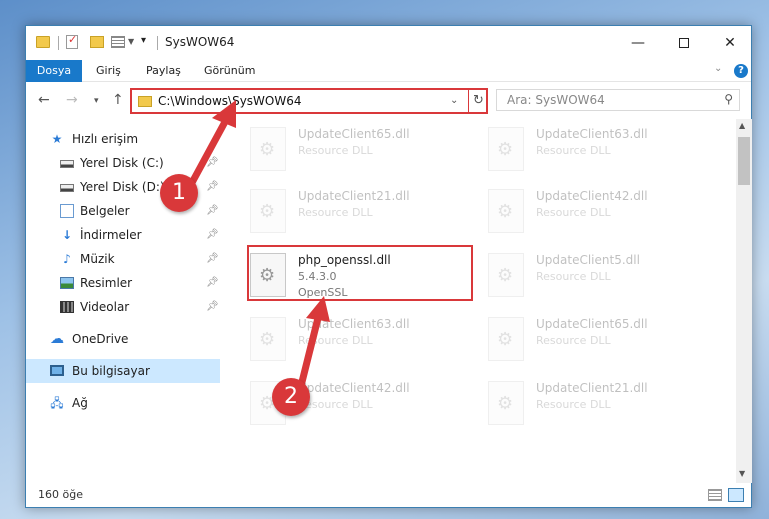 Image resolution: width=769 pixels, height=519 pixels. What do you see at coordinates (100, 339) in the screenshot?
I see `sidebar-item-label: OneDrive` at bounding box center [100, 339].